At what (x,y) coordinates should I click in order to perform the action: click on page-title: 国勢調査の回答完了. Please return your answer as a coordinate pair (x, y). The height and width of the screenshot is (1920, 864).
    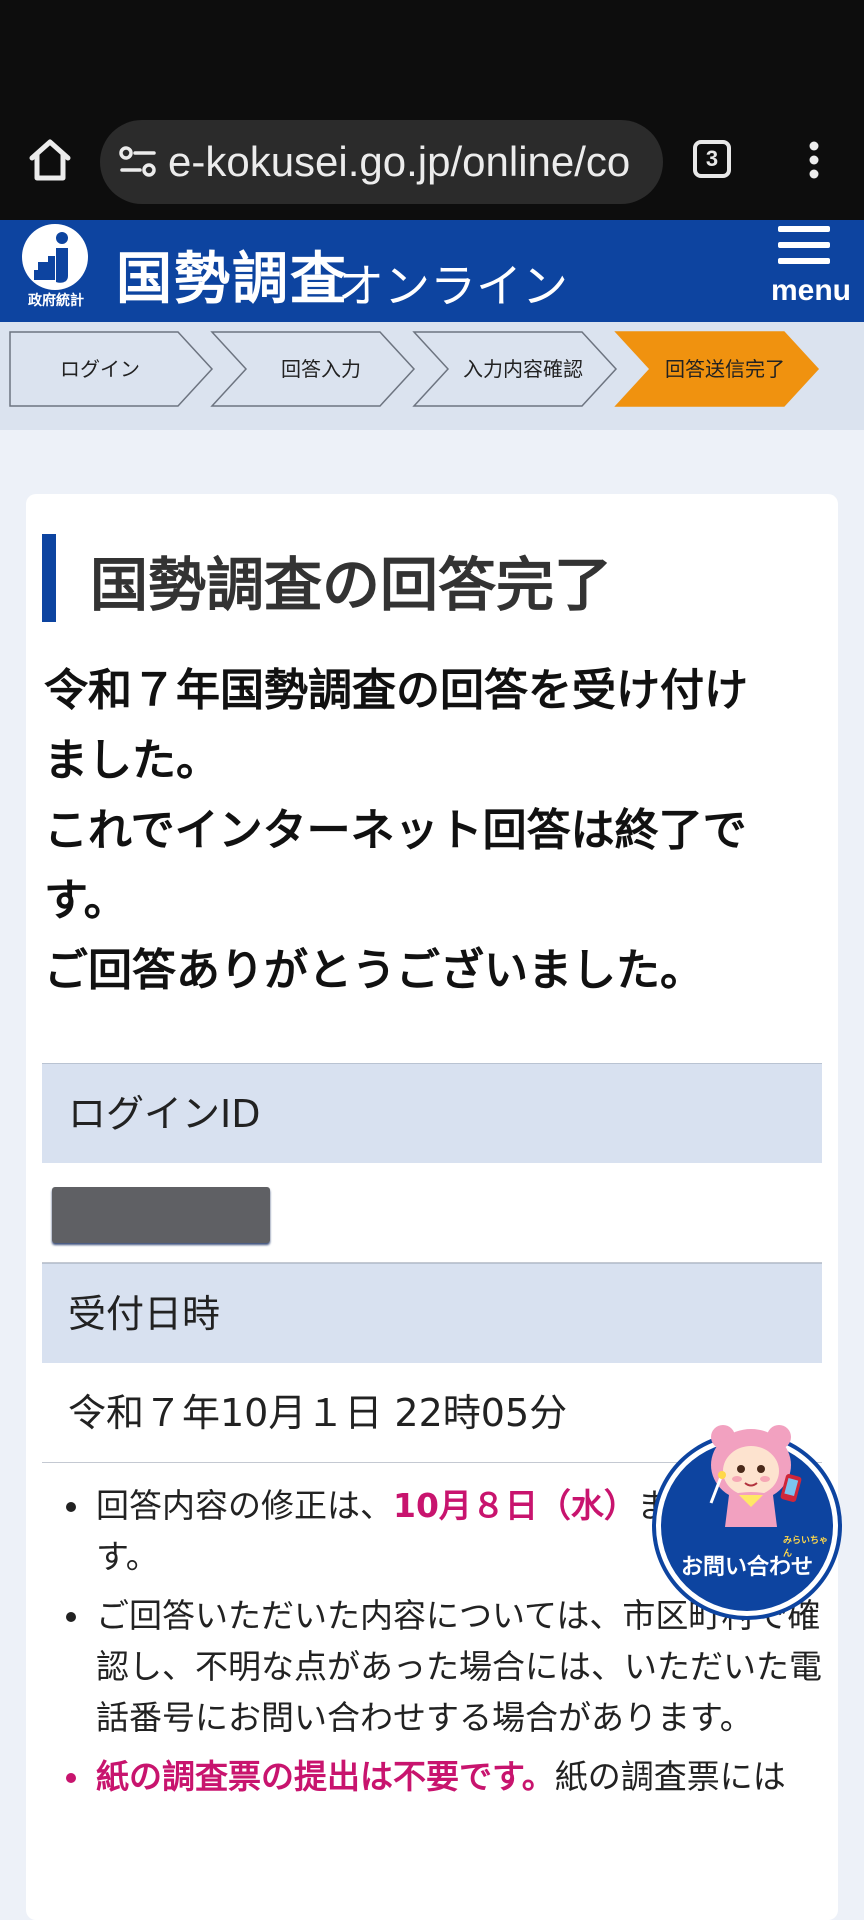
    Looking at the image, I should click on (351, 585).